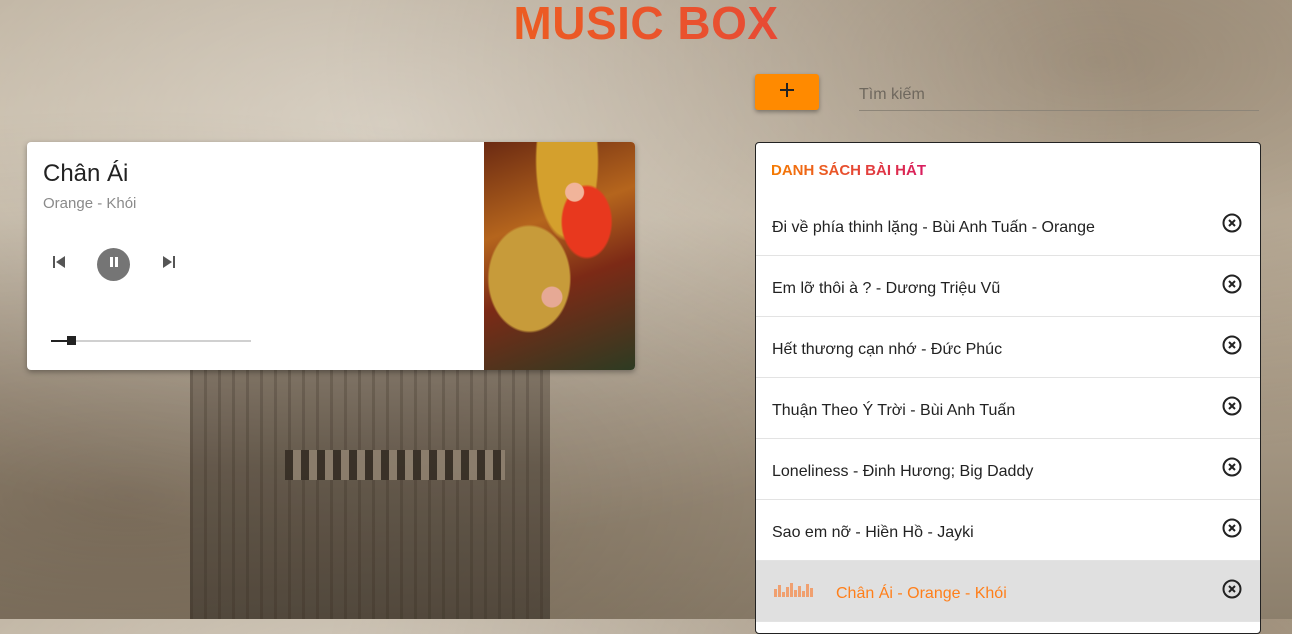 The image size is (1292, 634). Describe the element at coordinates (848, 170) in the screenshot. I see `playlist-header: DANH SÁCH BÀI HÁT` at that location.